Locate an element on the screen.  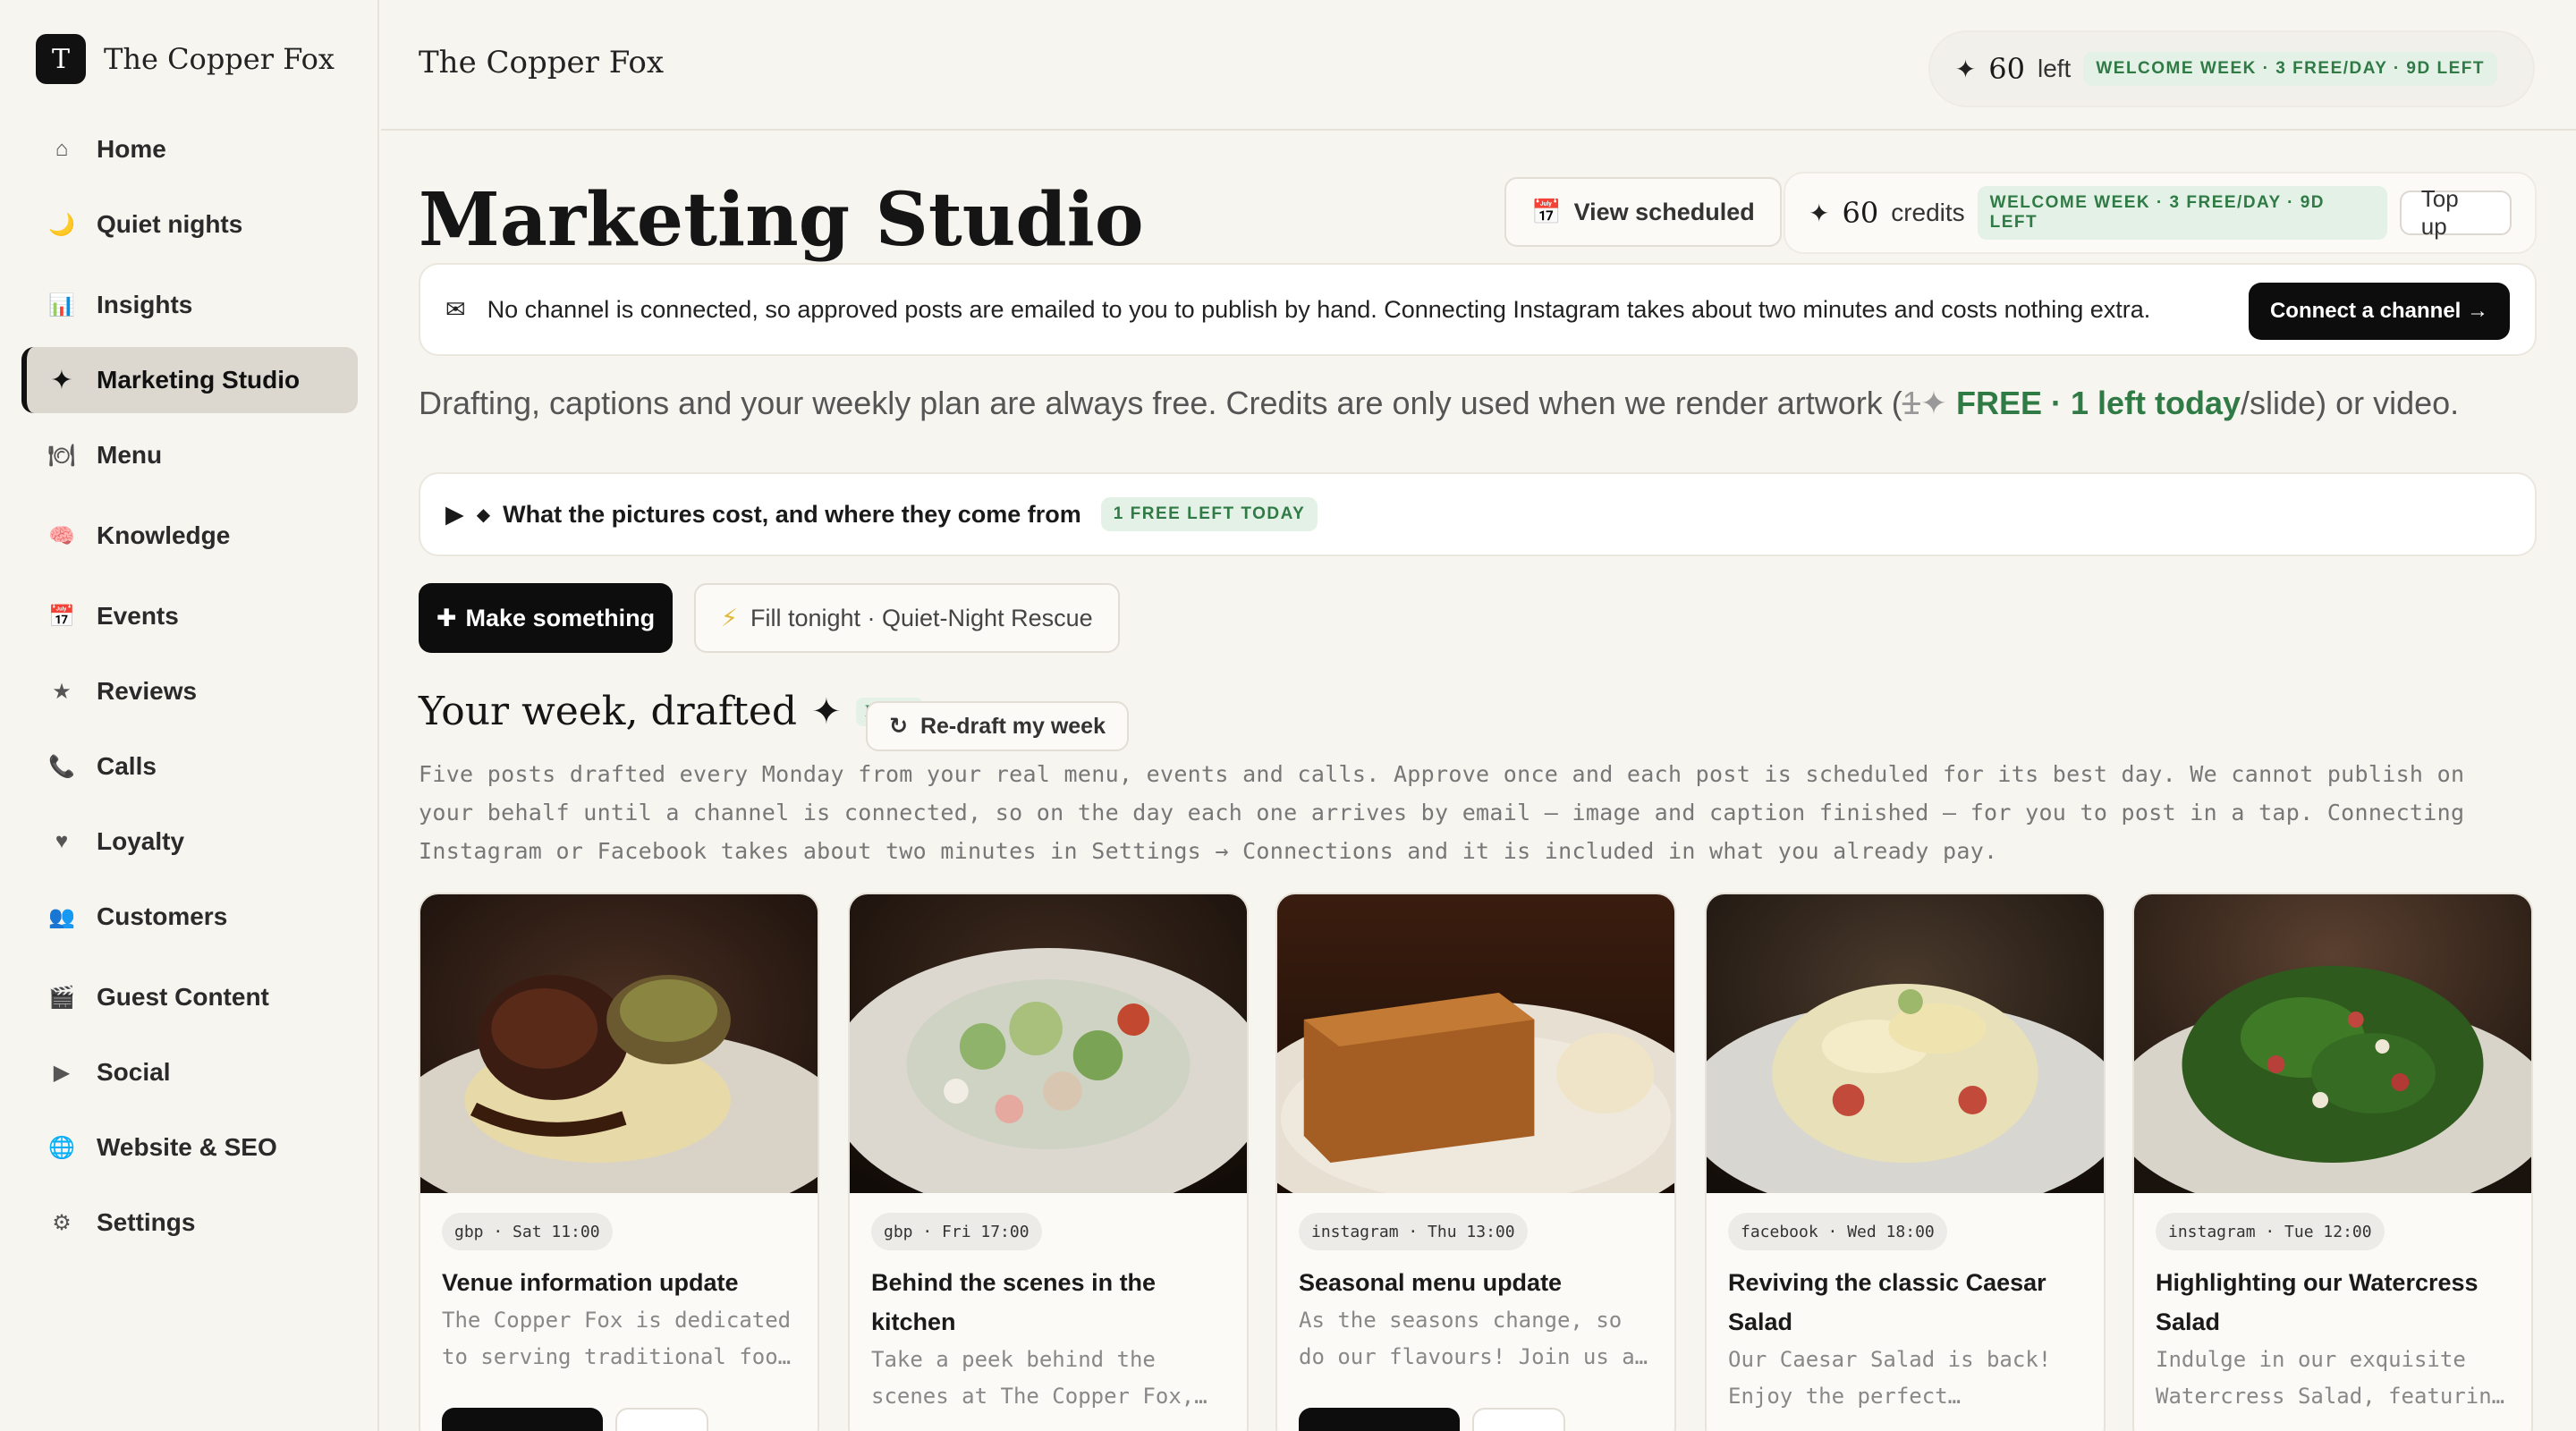
sidebar-item-label: Settings is located at coordinates (146, 1222).